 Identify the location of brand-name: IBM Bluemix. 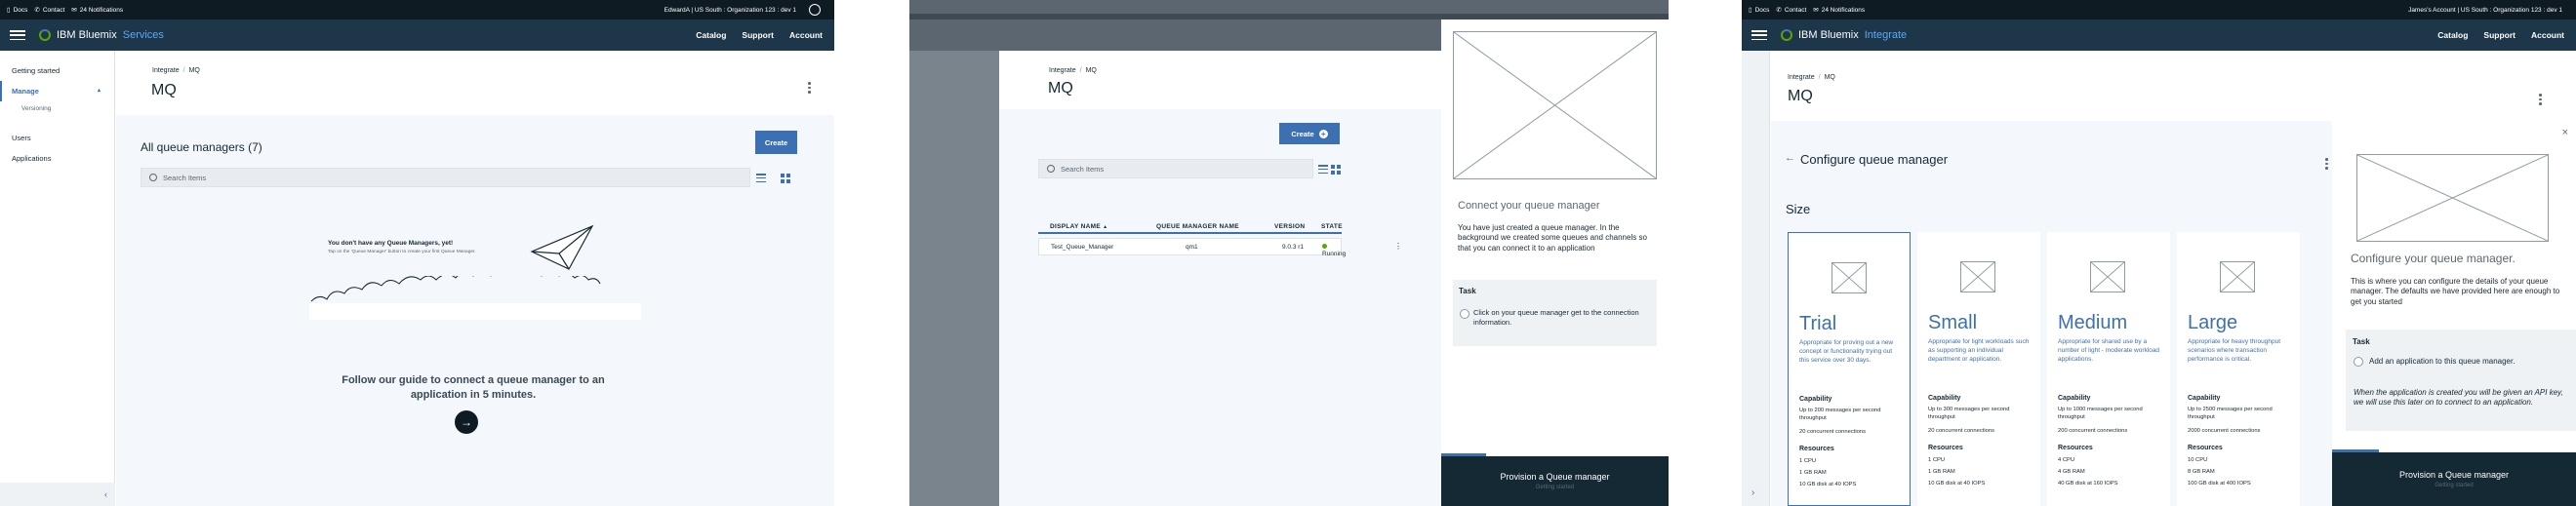
(1828, 35).